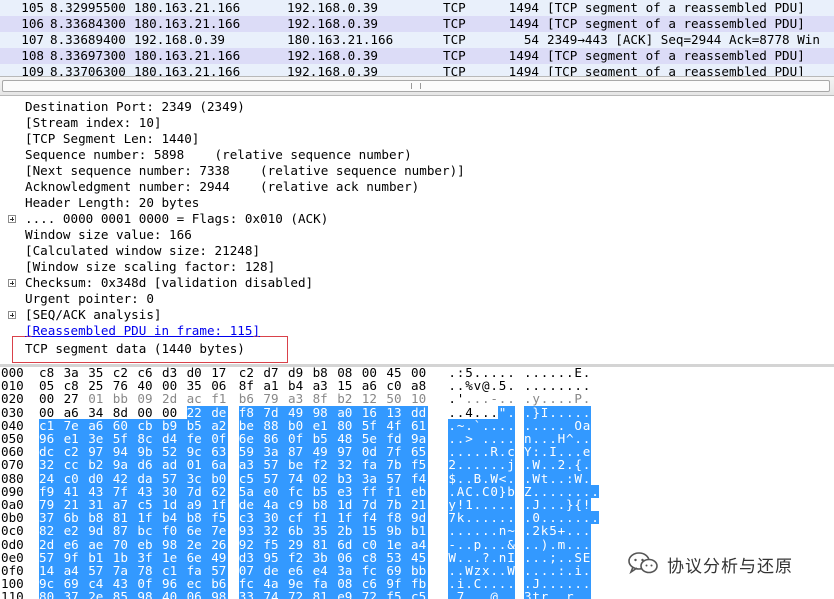 The width and height of the screenshot is (834, 599). Describe the element at coordinates (76, 583) in the screenshot. I see `hex-byte: 69` at that location.